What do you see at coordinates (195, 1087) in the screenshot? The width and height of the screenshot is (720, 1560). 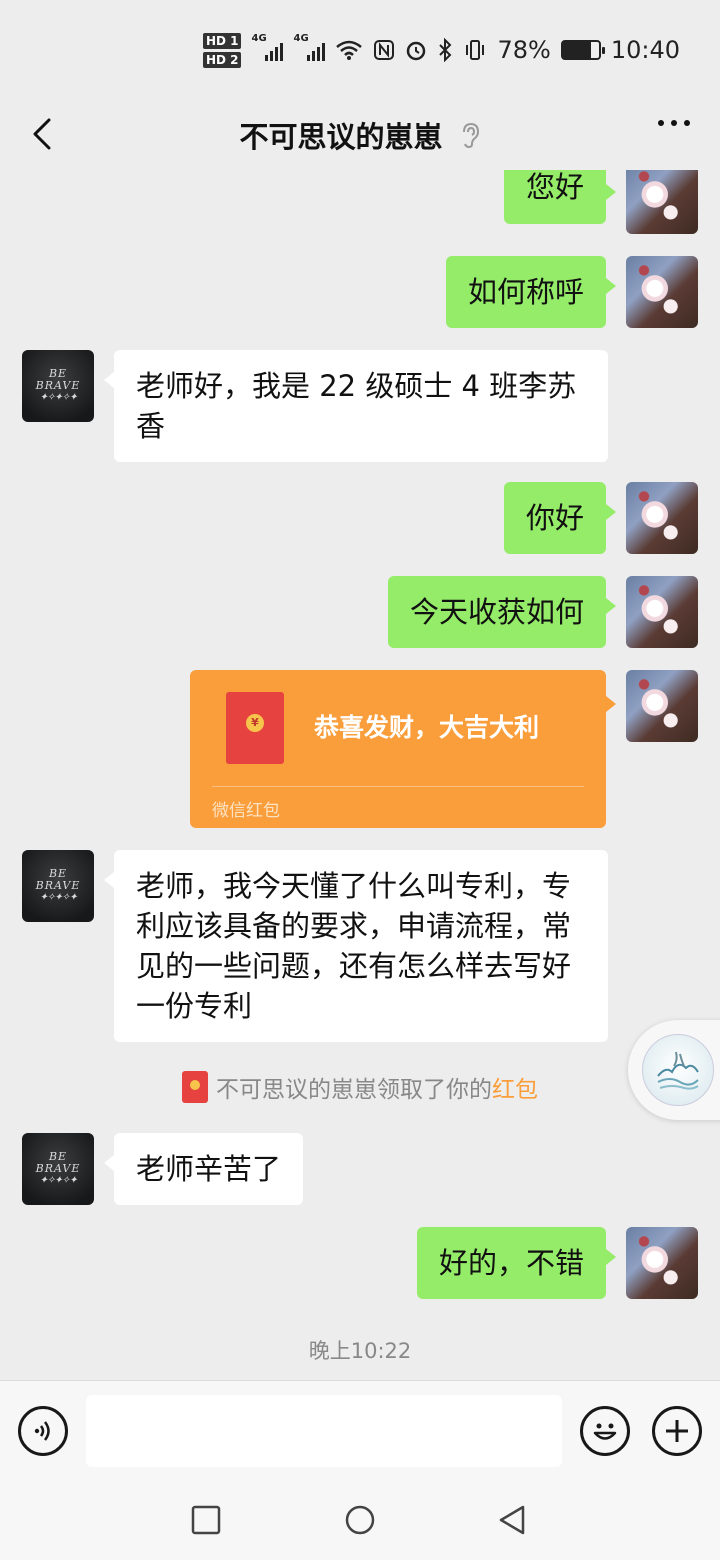 I see `red-packet-small-icon` at bounding box center [195, 1087].